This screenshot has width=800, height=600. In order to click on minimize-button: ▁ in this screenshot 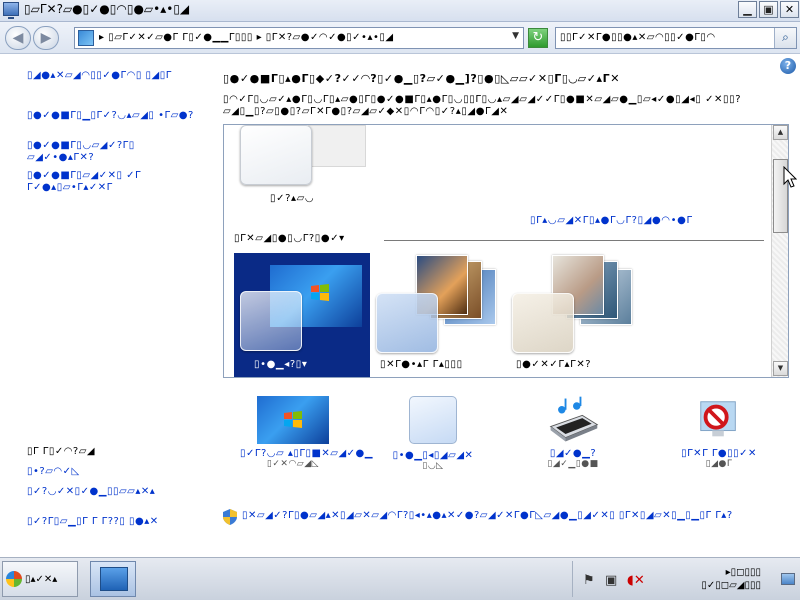, I will do `click(747, 9)`.